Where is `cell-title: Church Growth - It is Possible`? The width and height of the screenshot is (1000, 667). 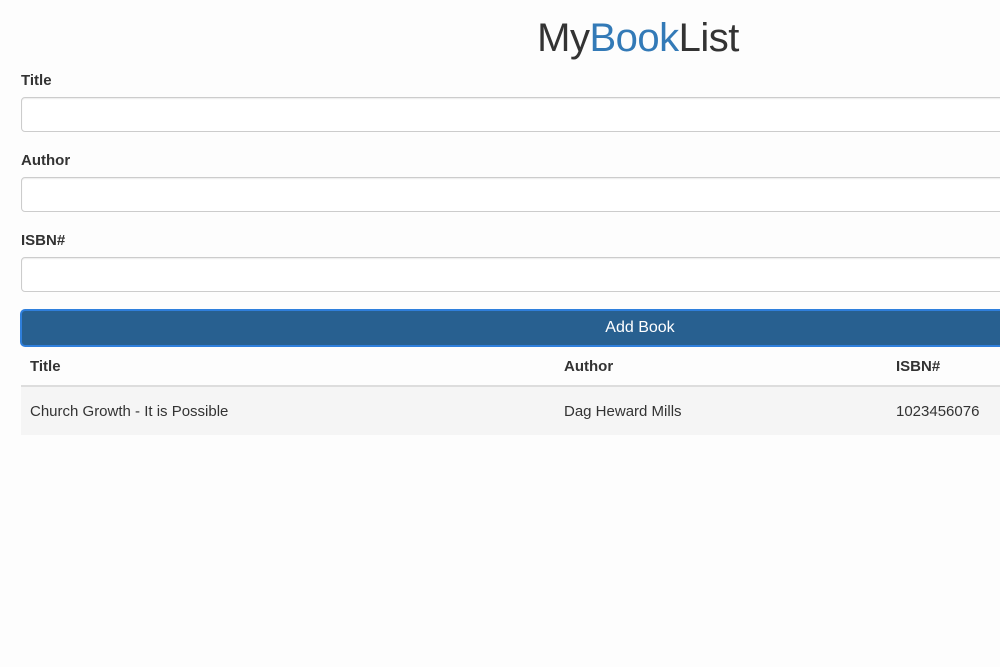
cell-title: Church Growth - It is Possible is located at coordinates (288, 410).